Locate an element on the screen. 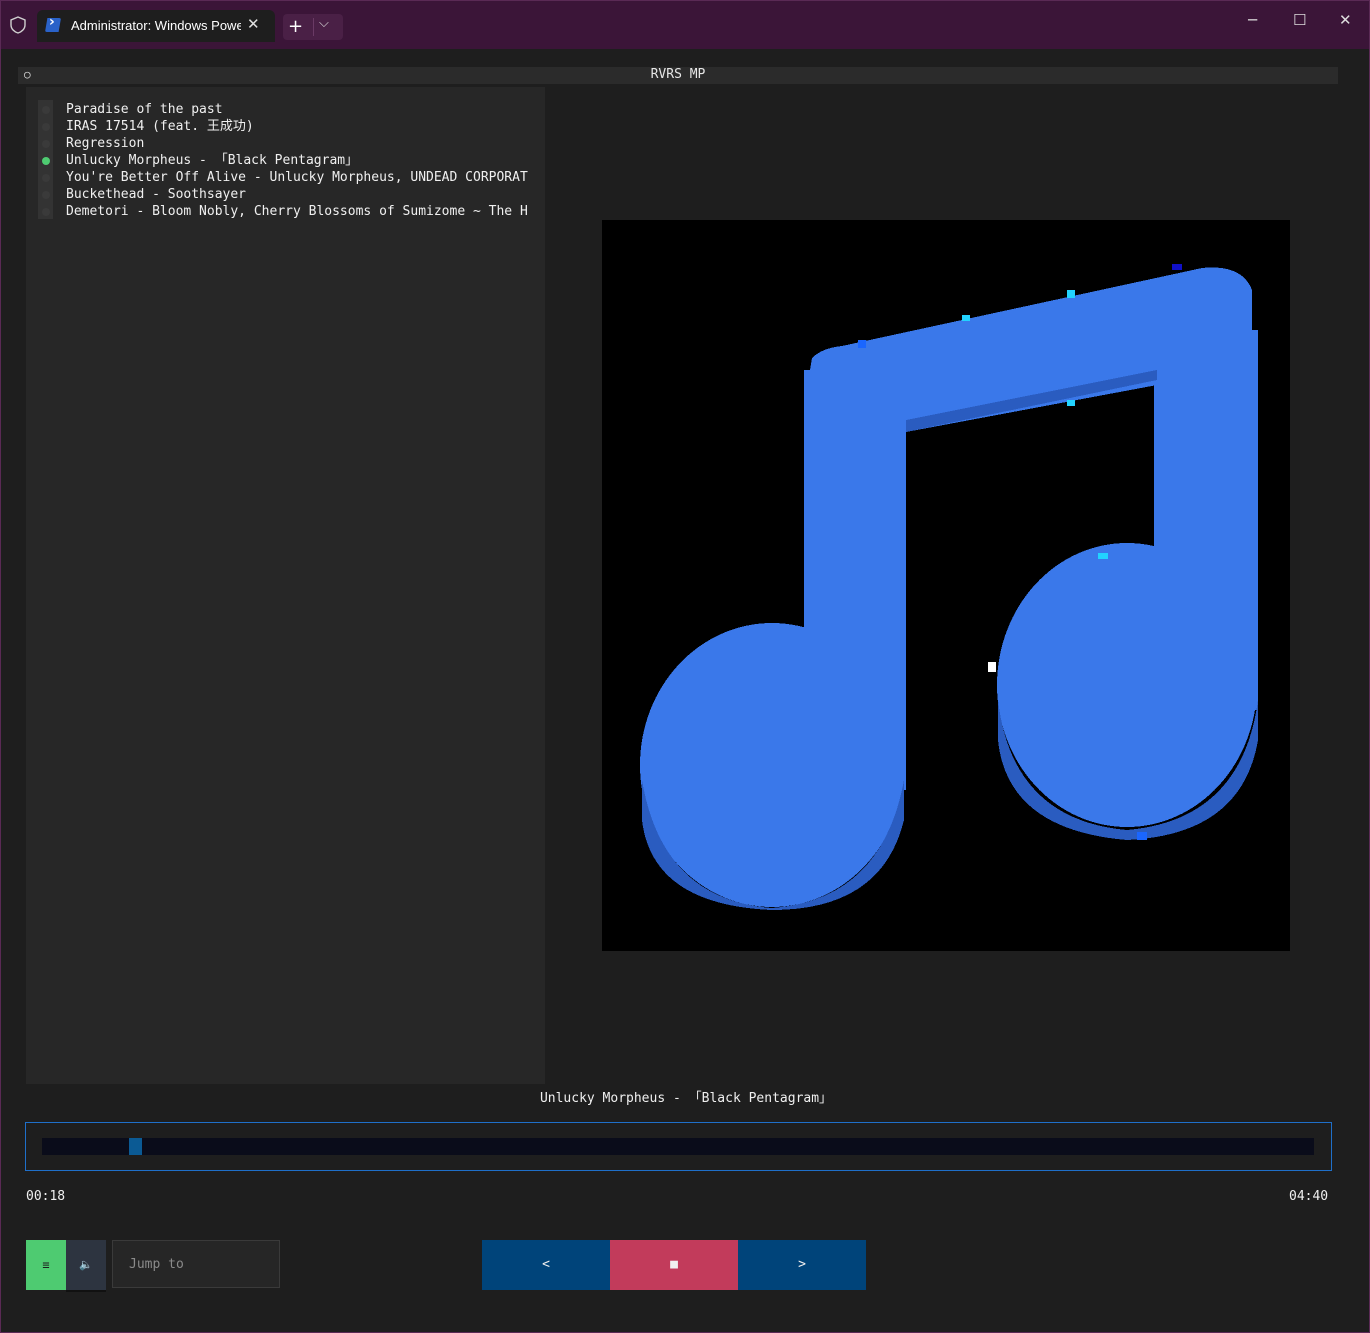 Image resolution: width=1370 pixels, height=1333 pixels. progress-container is located at coordinates (678, 1146).